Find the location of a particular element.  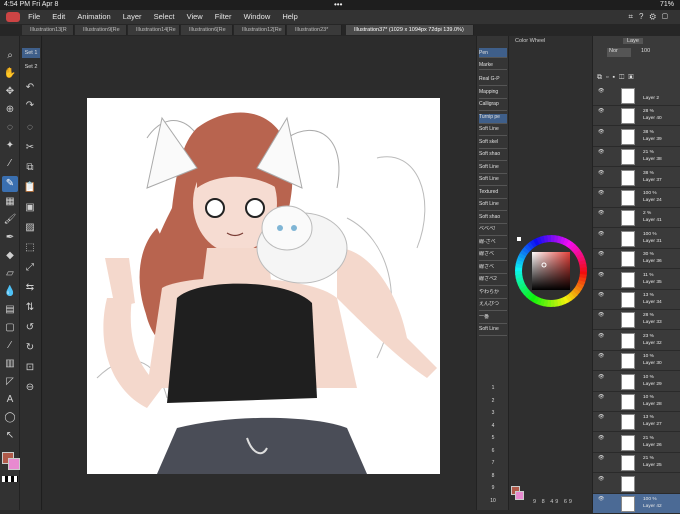

rotate-right-icon: ↻ is located at coordinates (30, 348).